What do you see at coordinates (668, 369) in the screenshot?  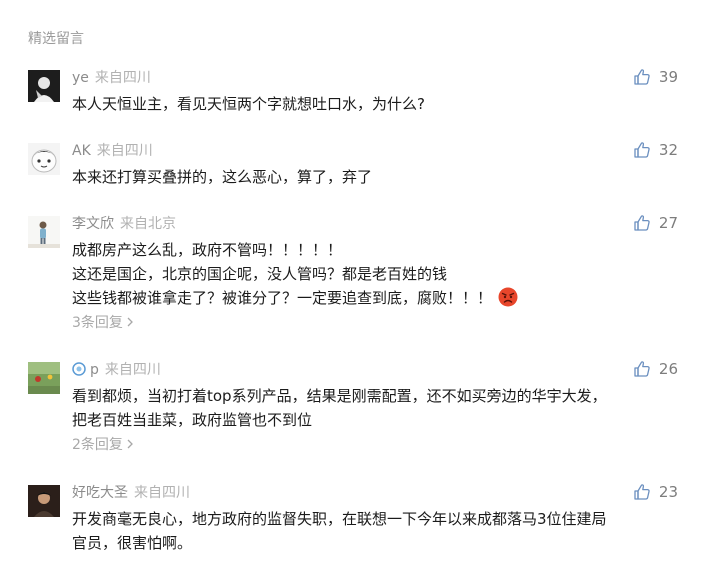 I see `like-count: 26` at bounding box center [668, 369].